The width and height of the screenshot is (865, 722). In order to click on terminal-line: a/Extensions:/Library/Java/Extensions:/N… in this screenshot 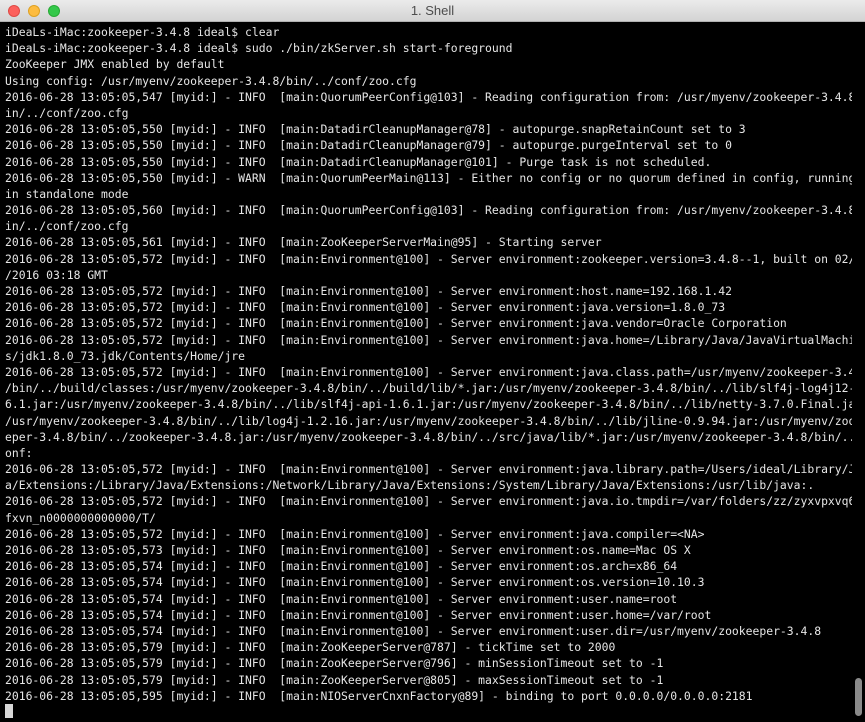, I will do `click(410, 485)`.